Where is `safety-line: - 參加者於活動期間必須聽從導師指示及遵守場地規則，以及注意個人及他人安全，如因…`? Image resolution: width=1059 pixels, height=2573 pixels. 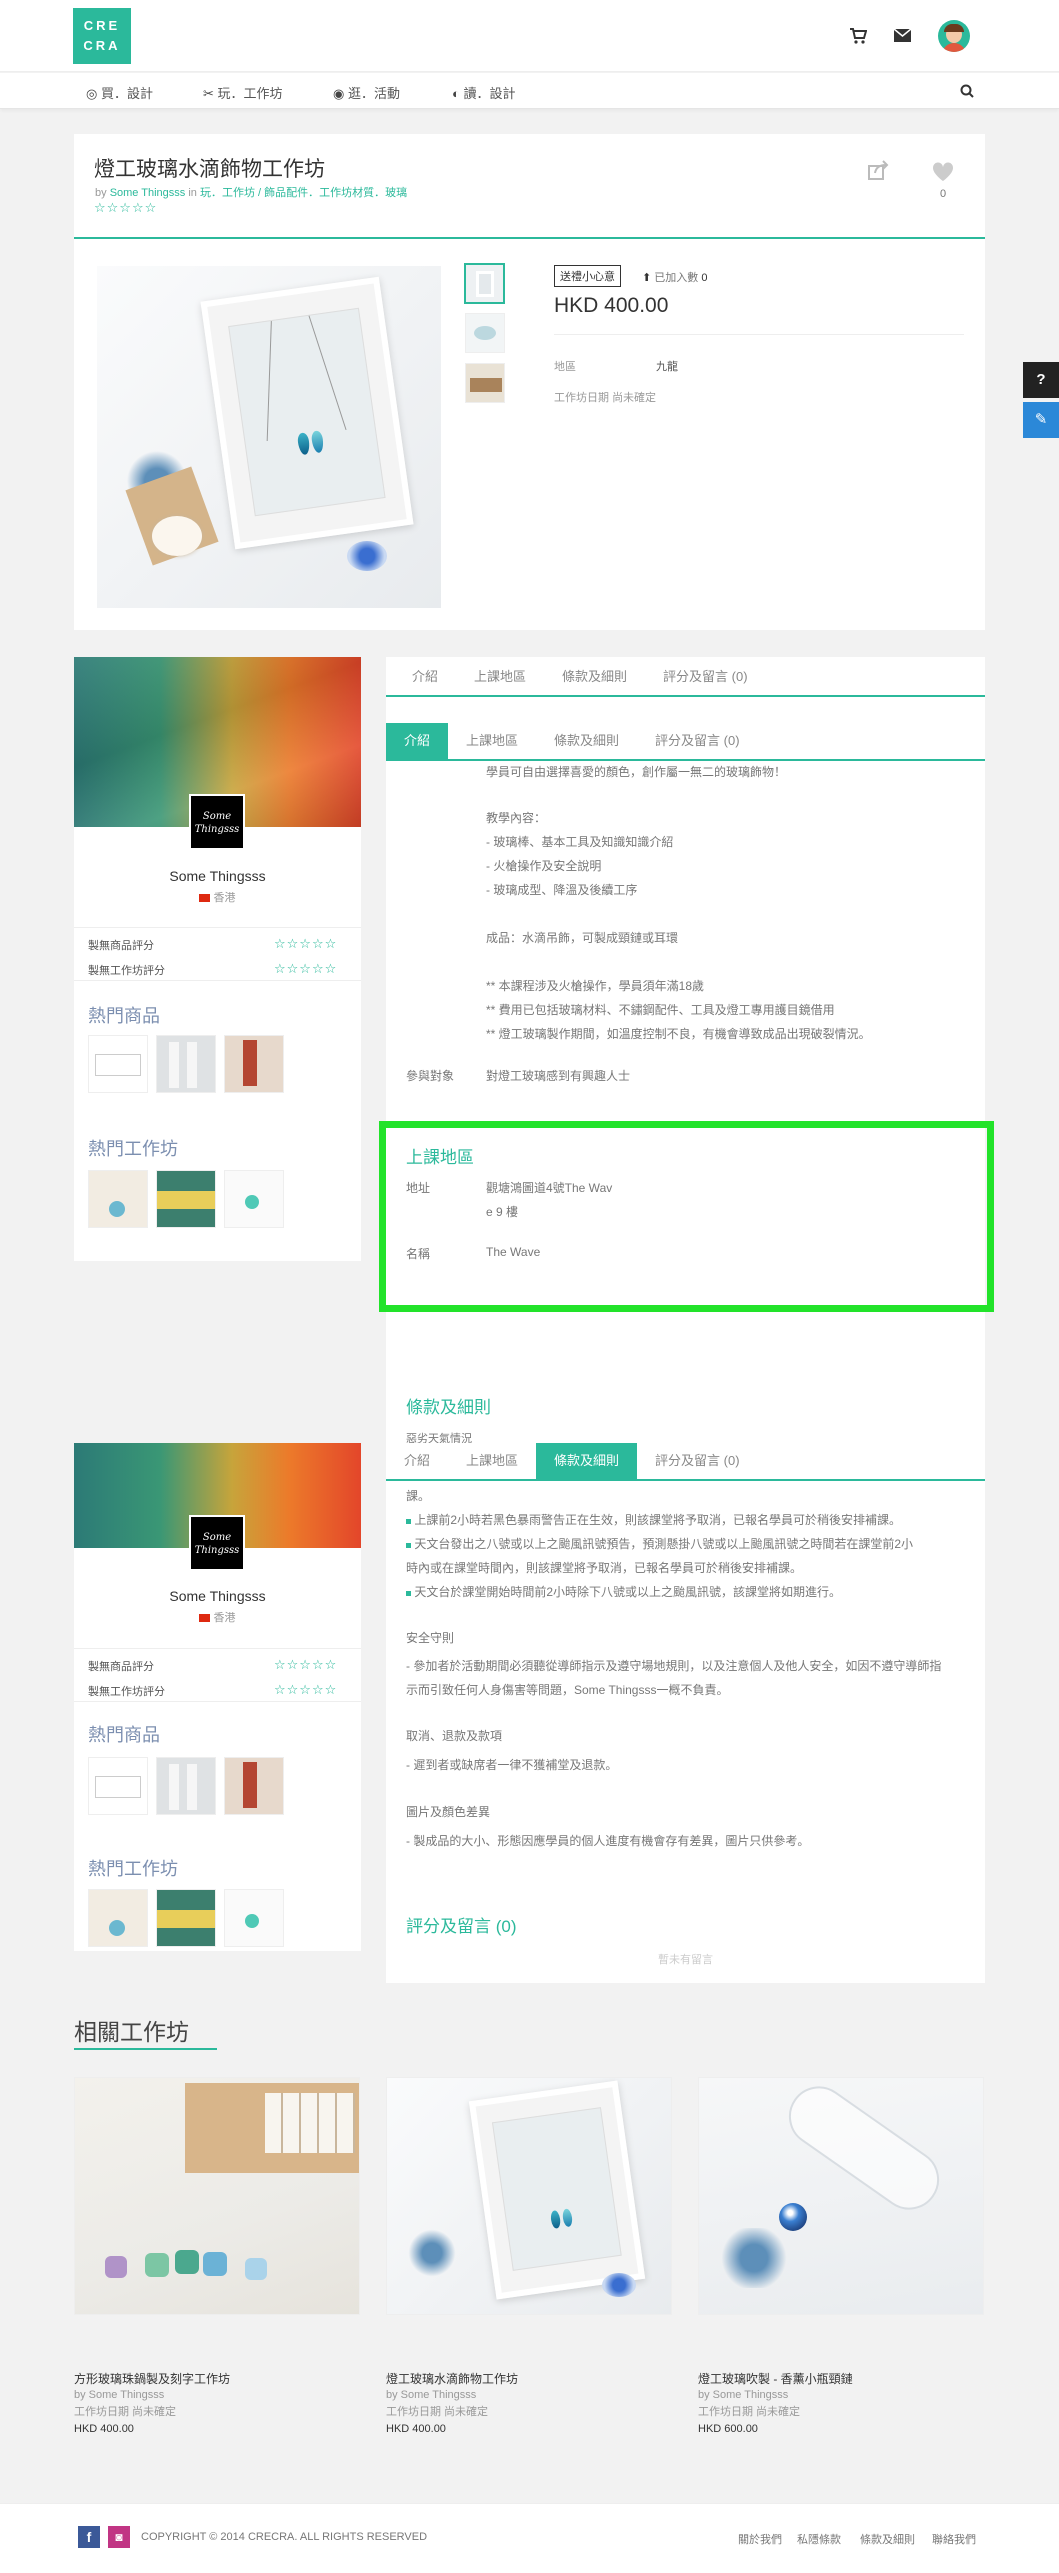
safety-line: - 參加者於活動期間必須聽從導師指示及遵守場地規則，以及注意個人及他人安全，如因… is located at coordinates (674, 1666).